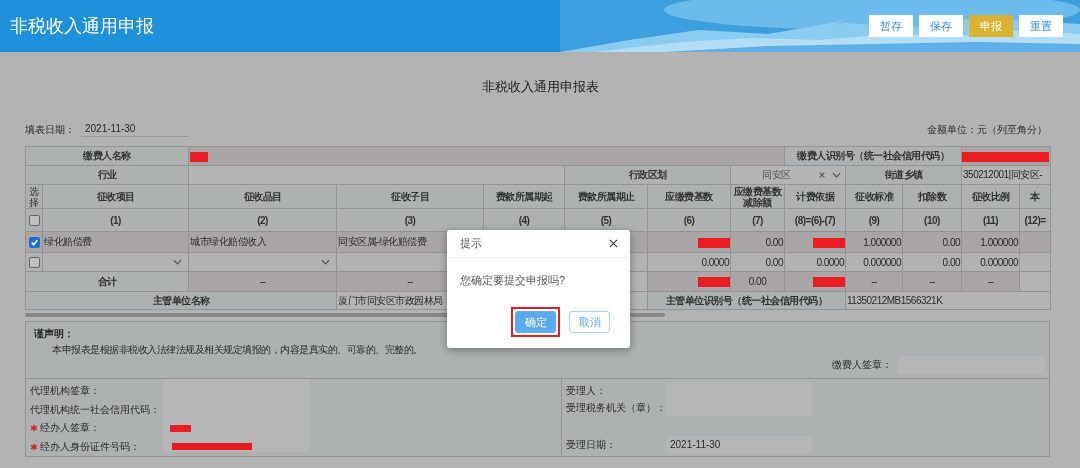 This screenshot has width=1080, height=468. Describe the element at coordinates (54, 334) in the screenshot. I see `declaration-title: 谨声明：` at that location.